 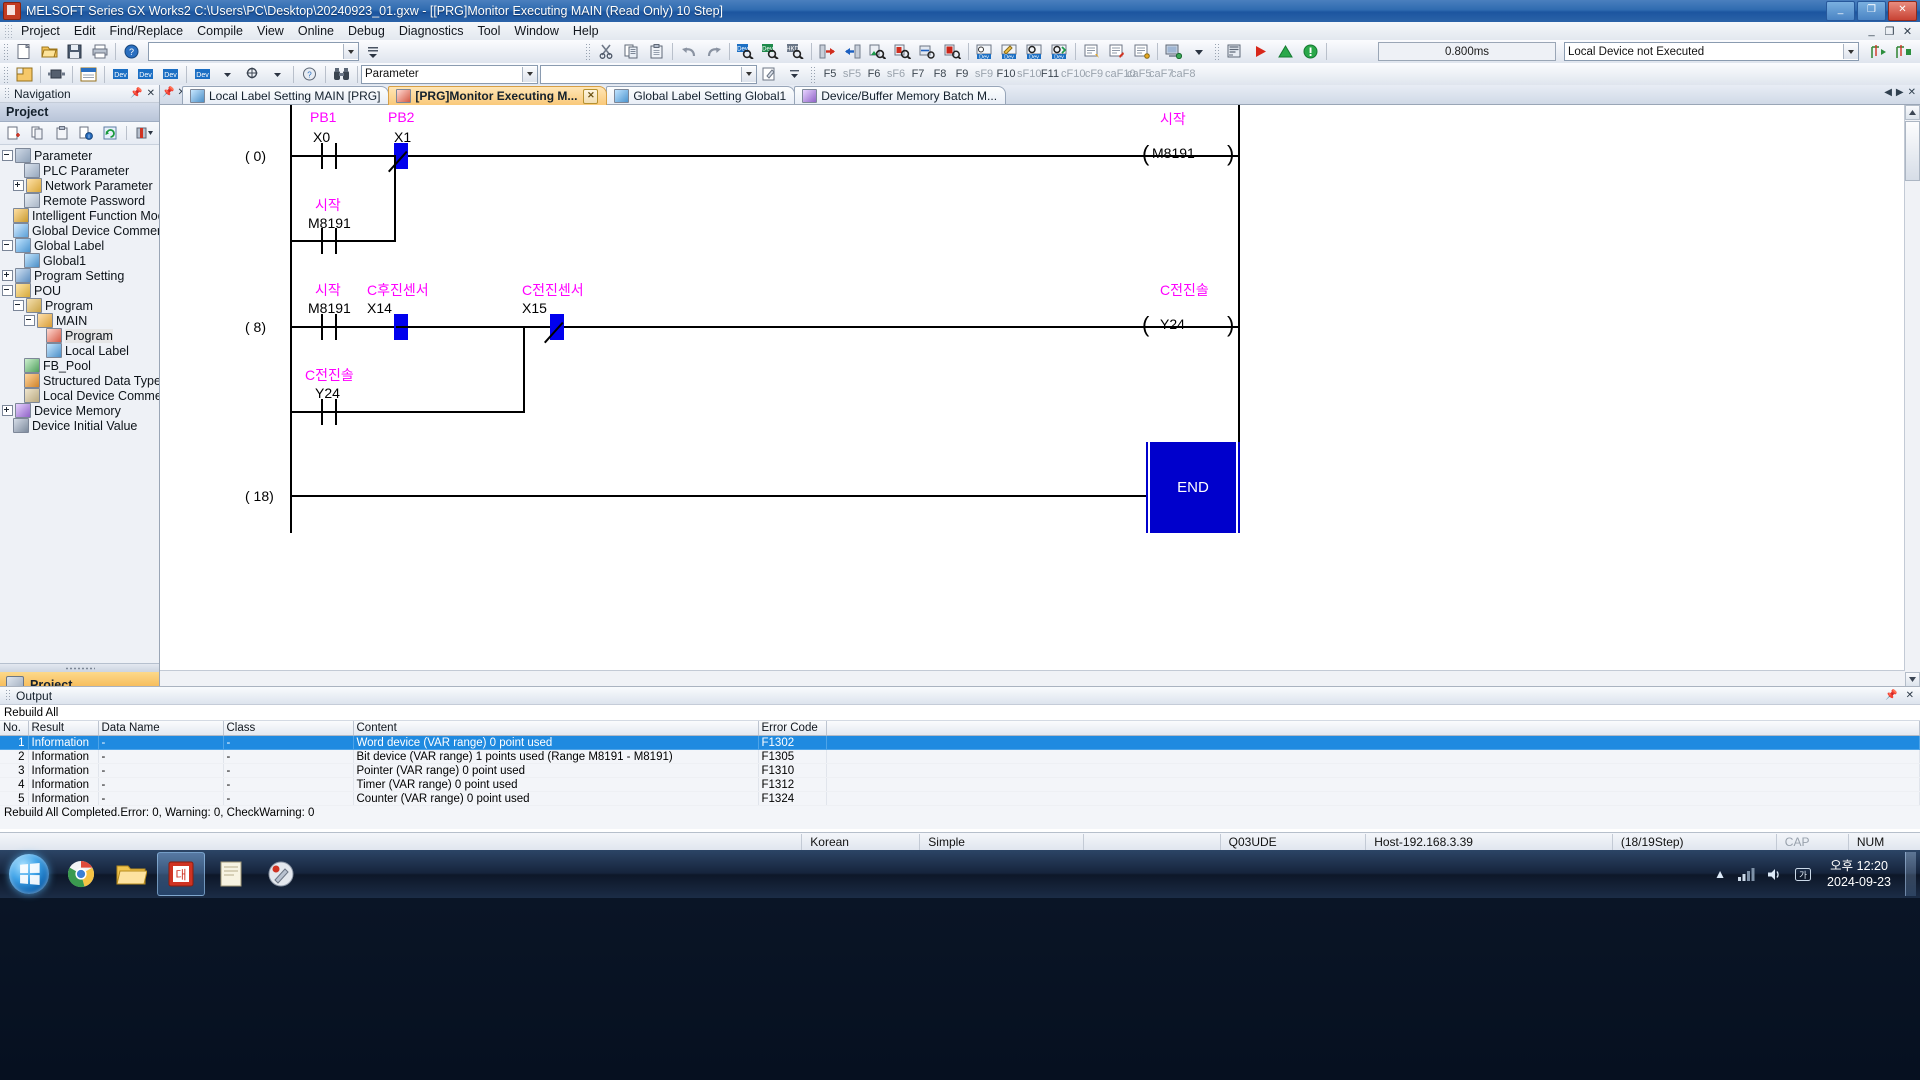 What do you see at coordinates (170, 74) in the screenshot?
I see `device-edit3-icon: Dev` at bounding box center [170, 74].